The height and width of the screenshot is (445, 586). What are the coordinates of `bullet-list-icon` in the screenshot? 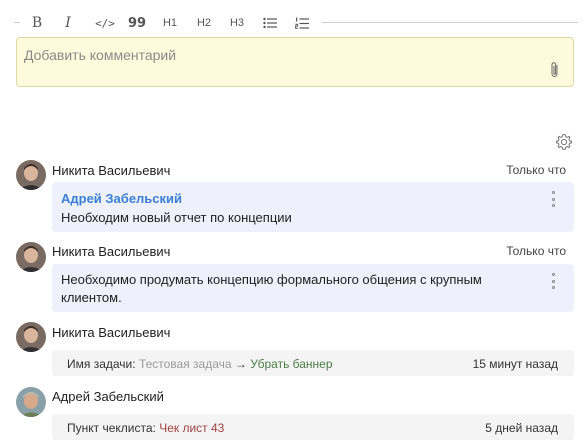 It's located at (270, 23).